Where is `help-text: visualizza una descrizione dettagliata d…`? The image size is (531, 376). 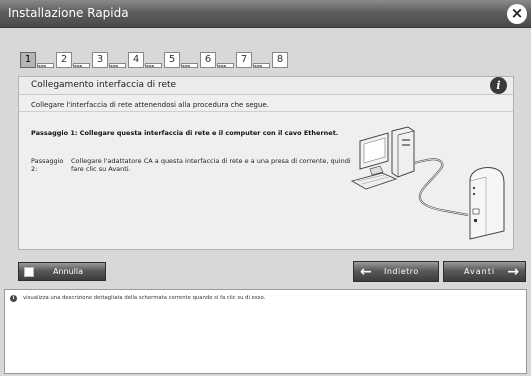 help-text: visualizza una descrizione dettagliata d… is located at coordinates (144, 298).